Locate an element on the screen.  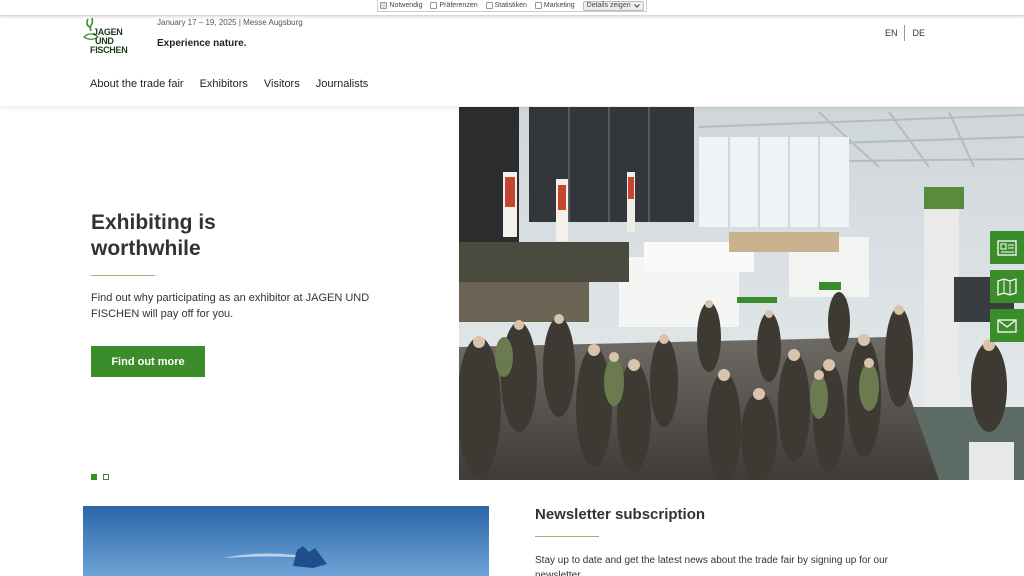
cookie-option-marketing: Marketing is located at coordinates (554, 5).